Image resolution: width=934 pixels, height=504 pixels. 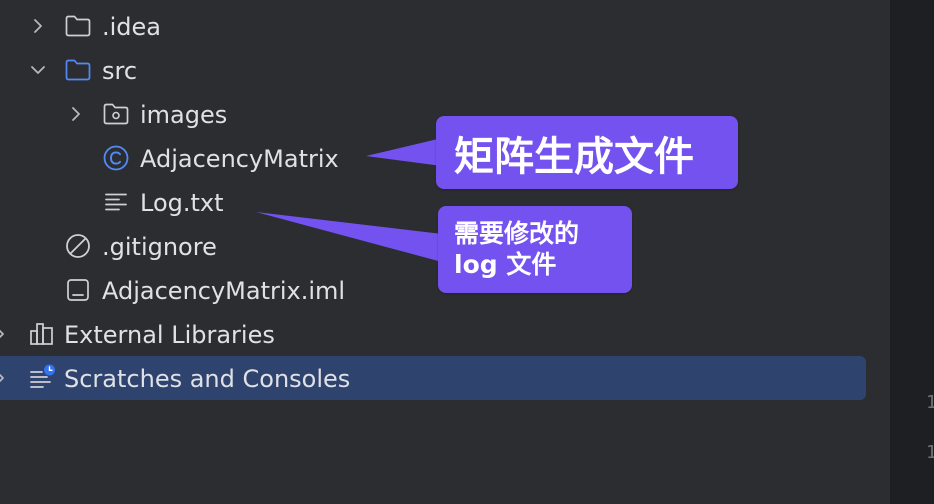 I want to click on tree-item-idea: .idea, so click(x=430, y=26).